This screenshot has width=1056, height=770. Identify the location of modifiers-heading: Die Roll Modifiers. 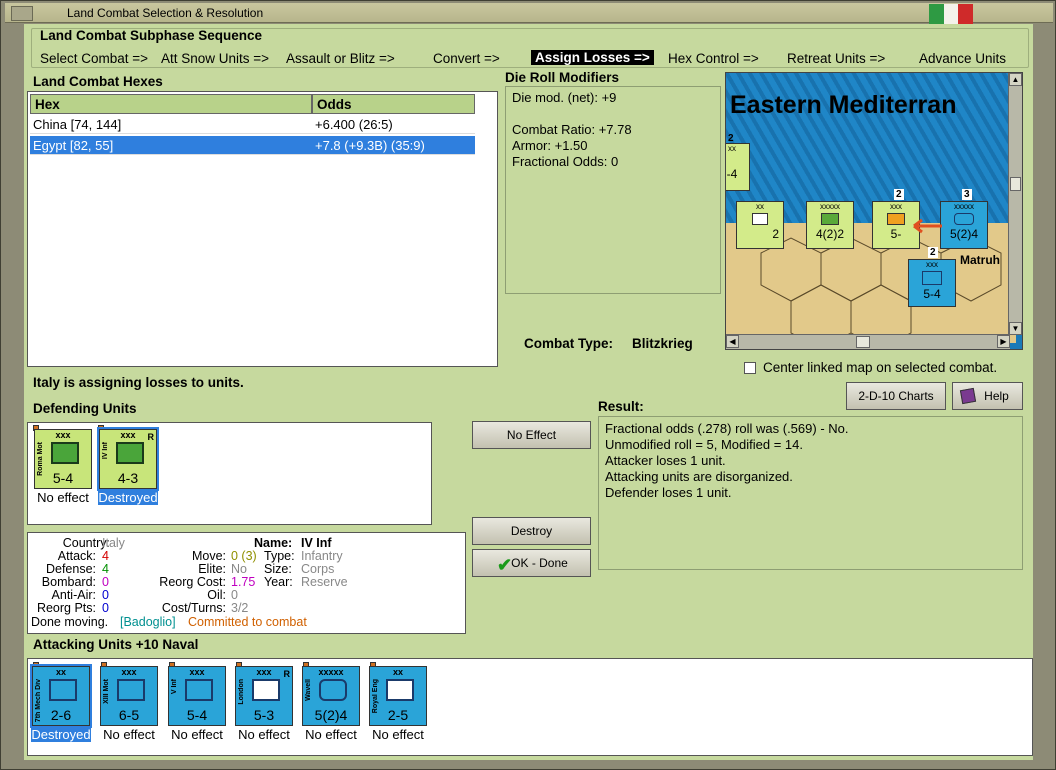
(562, 77).